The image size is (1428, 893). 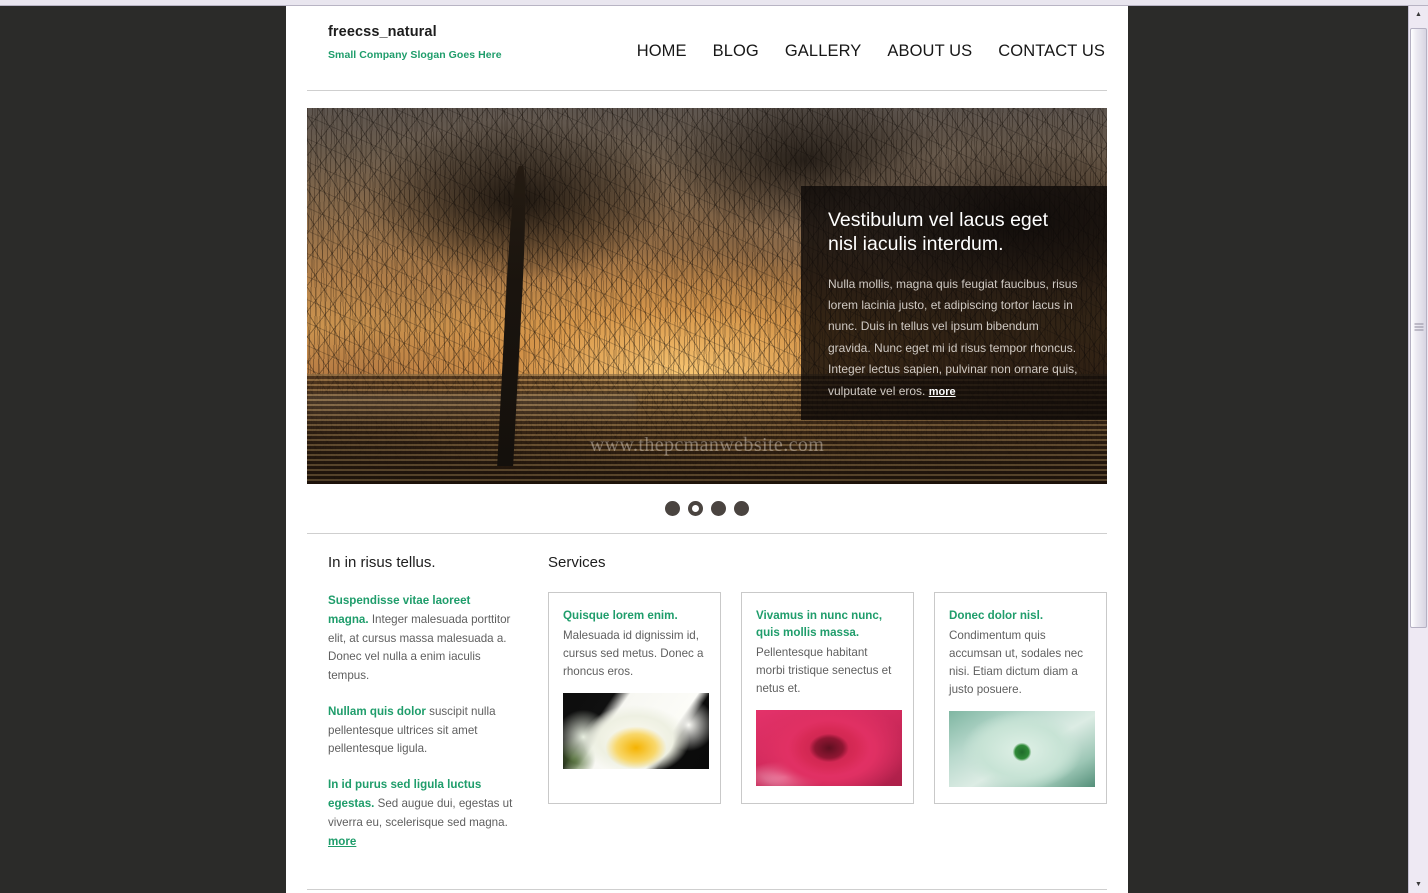 What do you see at coordinates (1418, 884) in the screenshot?
I see `scroll-down-arrow-icon: ▼` at bounding box center [1418, 884].